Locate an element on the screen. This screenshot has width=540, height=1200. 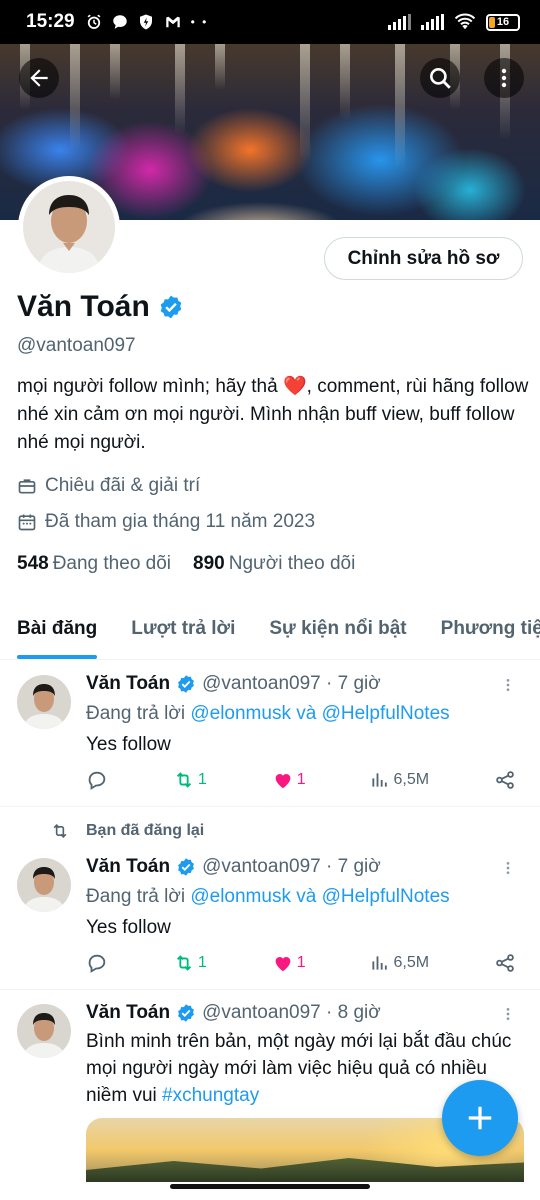
tweet-header: Văn Toán @vantoan097 · 8 giờ is located at coordinates (233, 1013).